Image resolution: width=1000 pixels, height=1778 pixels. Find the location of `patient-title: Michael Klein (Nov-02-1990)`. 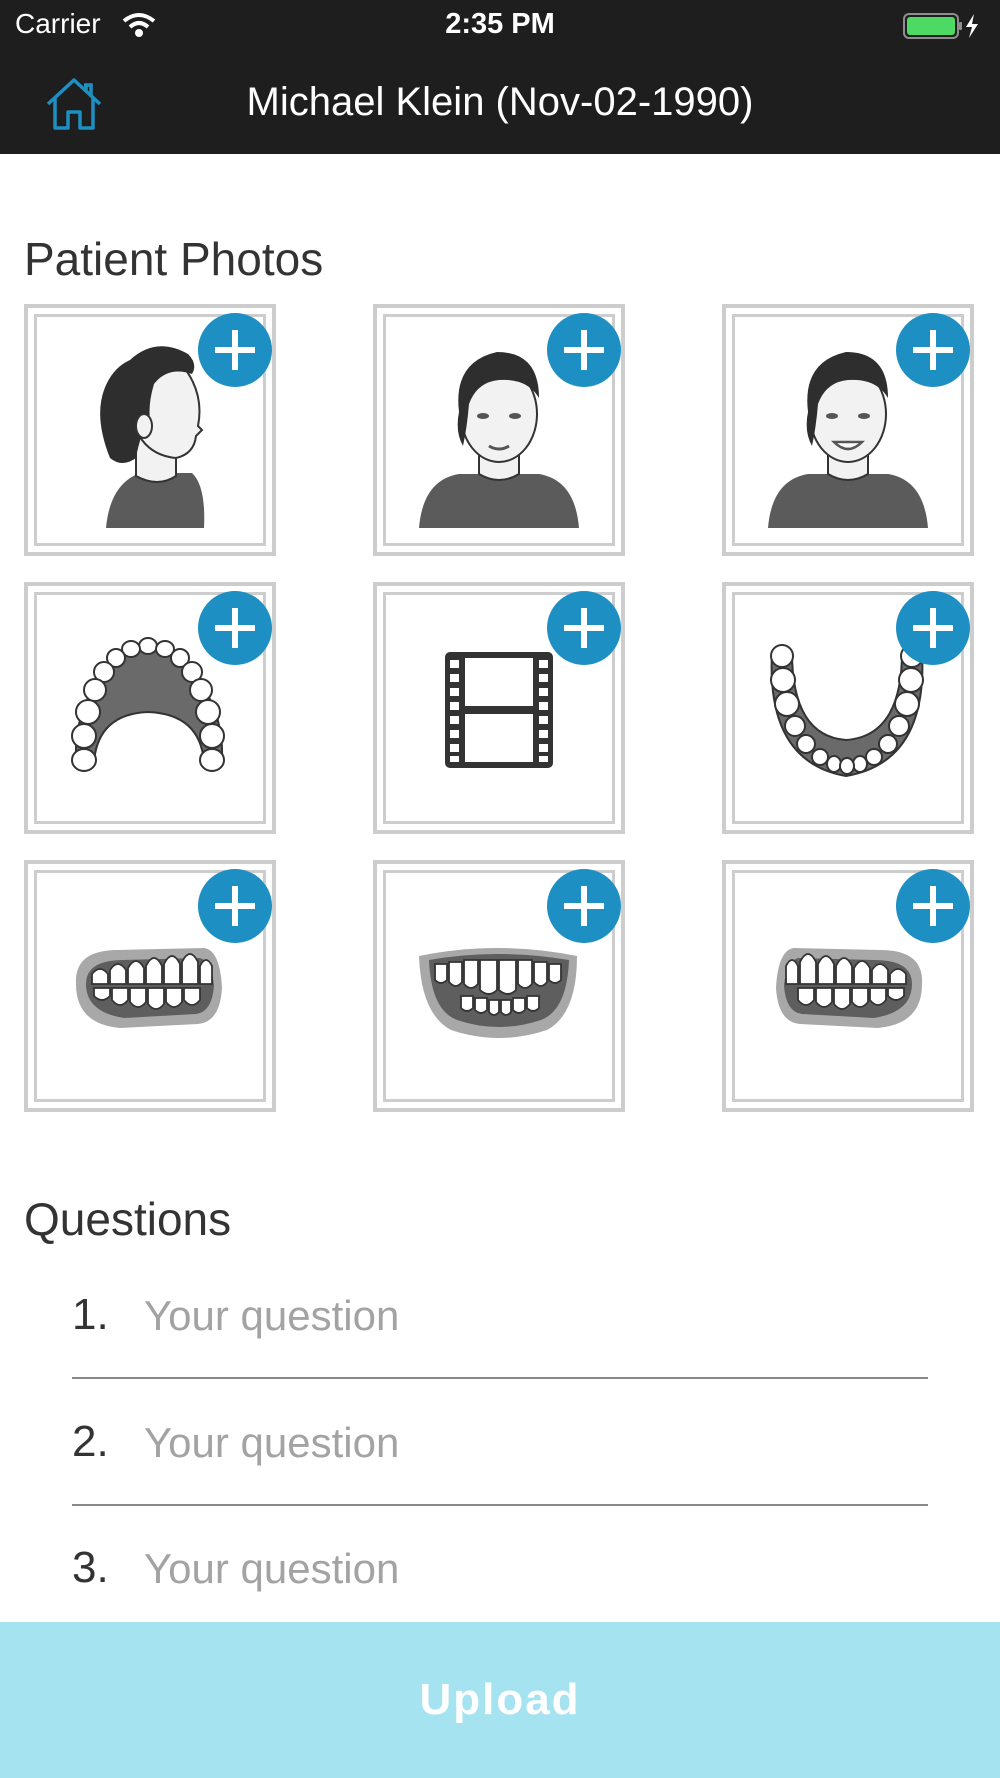

patient-title: Michael Klein (Nov-02-1990) is located at coordinates (500, 102).